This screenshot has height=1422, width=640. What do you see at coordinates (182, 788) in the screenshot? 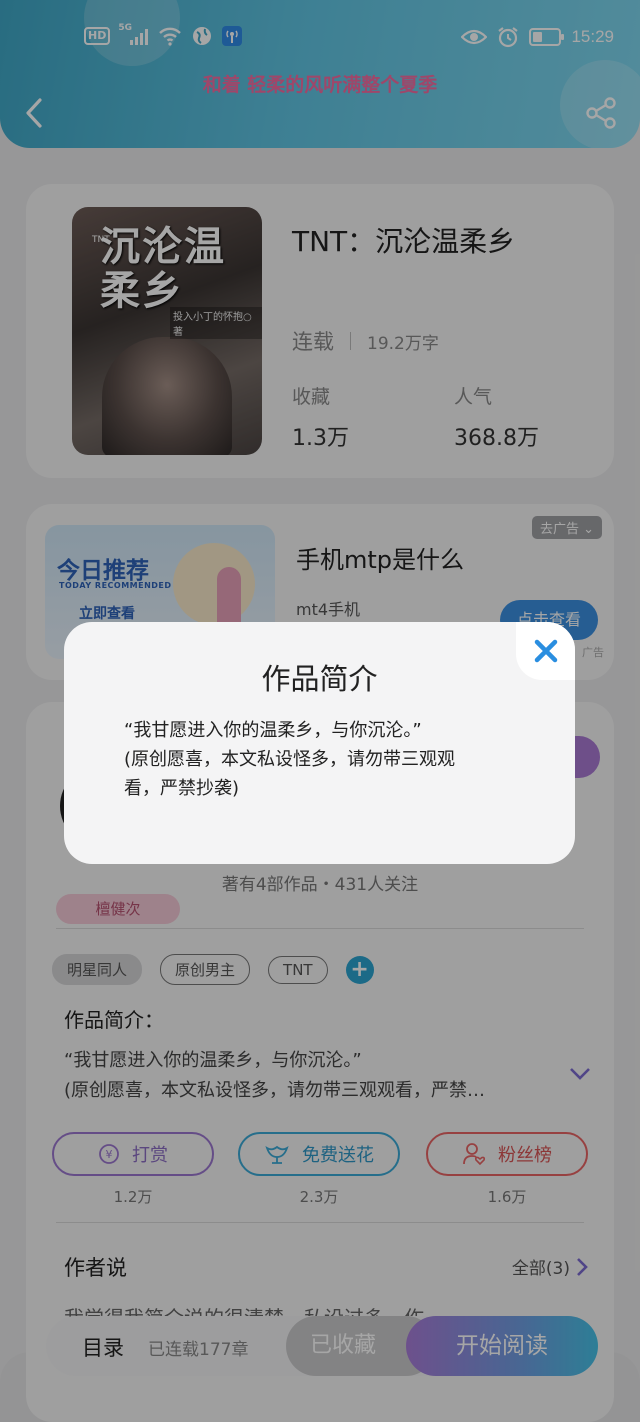
I see `modal-line: 看，严禁抄袭)` at bounding box center [182, 788].